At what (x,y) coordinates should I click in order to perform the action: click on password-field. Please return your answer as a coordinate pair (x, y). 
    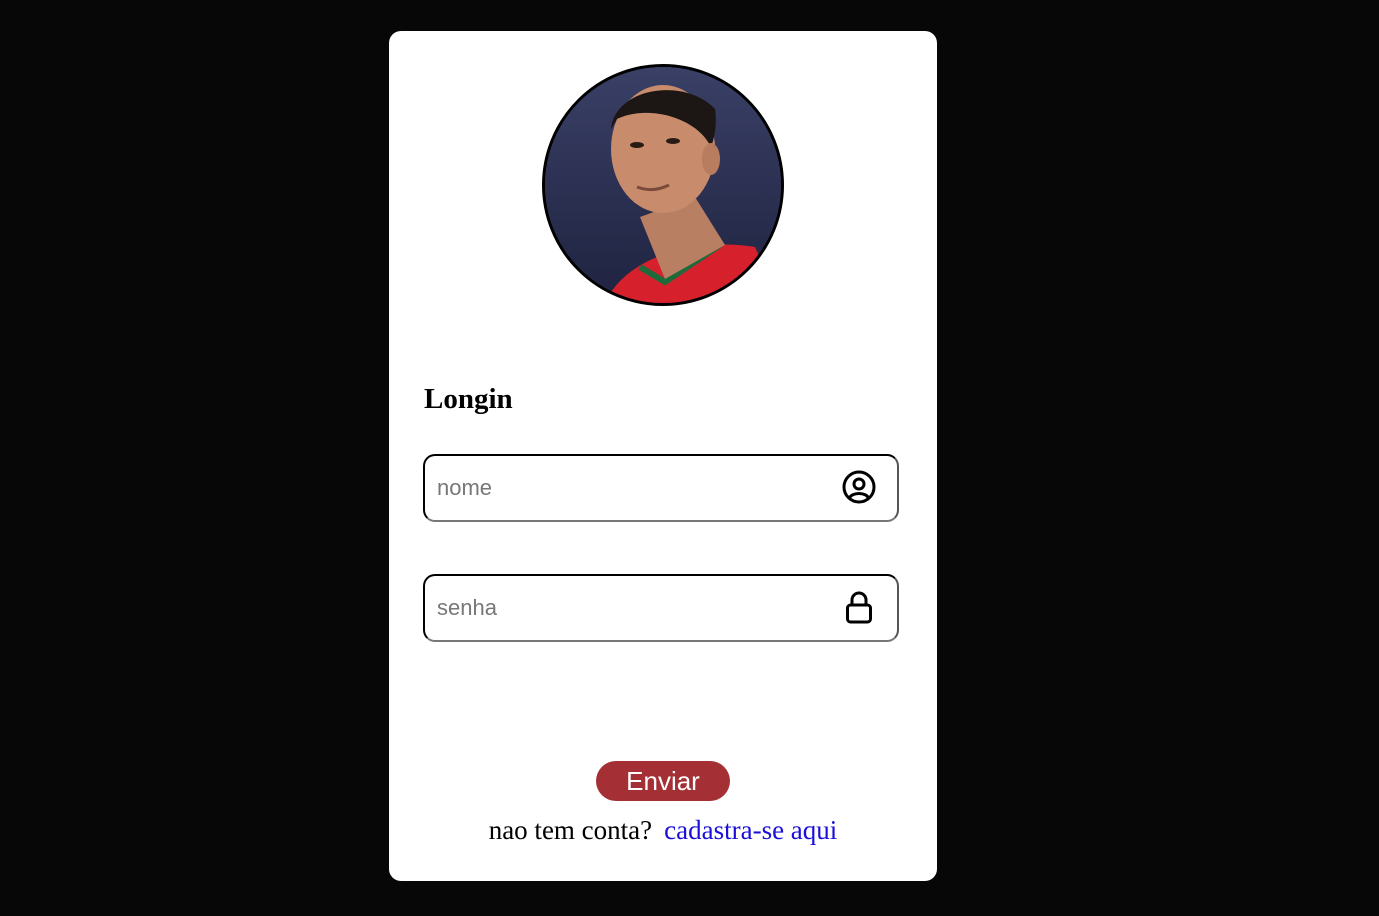
    Looking at the image, I should click on (661, 608).